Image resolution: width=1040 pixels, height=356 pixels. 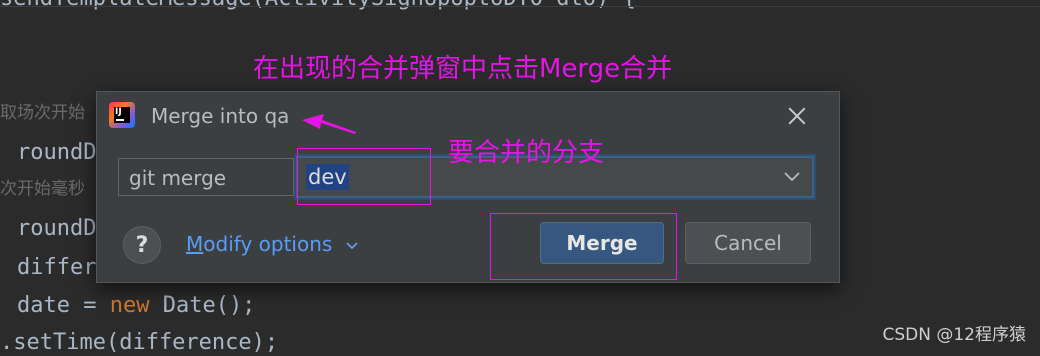 What do you see at coordinates (129, 305) in the screenshot?
I see `keyword-new: new` at bounding box center [129, 305].